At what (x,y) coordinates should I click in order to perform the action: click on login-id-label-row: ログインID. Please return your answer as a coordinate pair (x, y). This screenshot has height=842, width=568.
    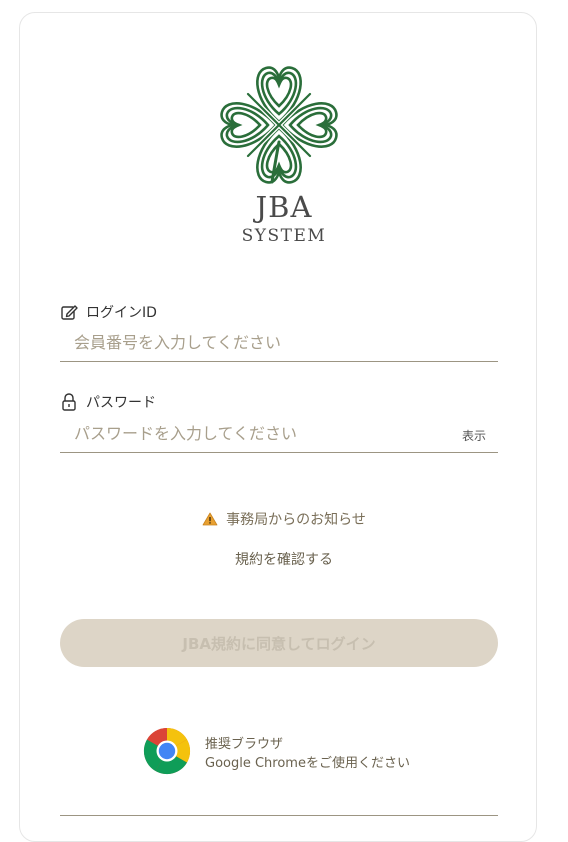
    Looking at the image, I should click on (108, 312).